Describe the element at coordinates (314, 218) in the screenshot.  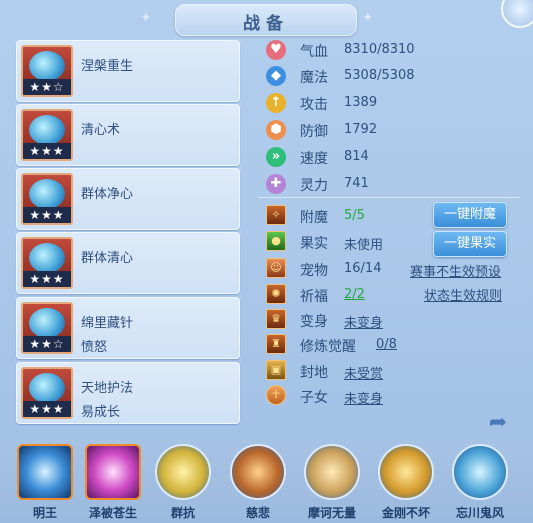
I see `equip-label: 附魔` at that location.